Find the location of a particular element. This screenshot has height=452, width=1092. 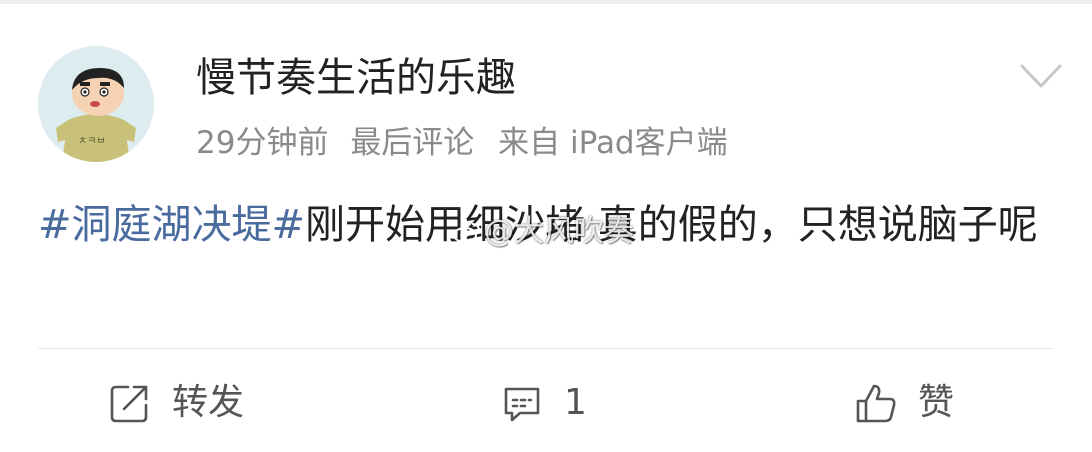

chevron-down-icon is located at coordinates (1041, 76).